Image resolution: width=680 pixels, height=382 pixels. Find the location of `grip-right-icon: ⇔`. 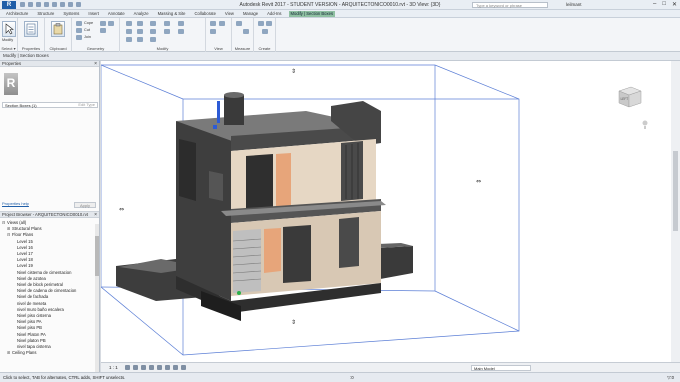

grip-right-icon: ⇔ is located at coordinates (478, 181).